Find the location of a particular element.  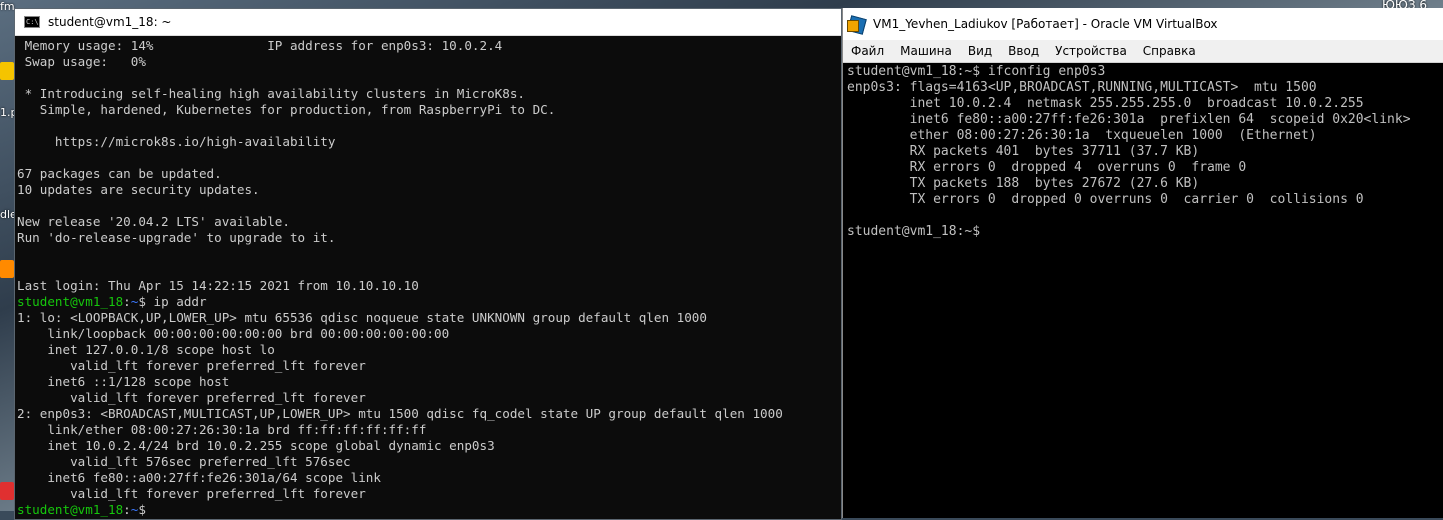

command-text: ip addr is located at coordinates (180, 301).